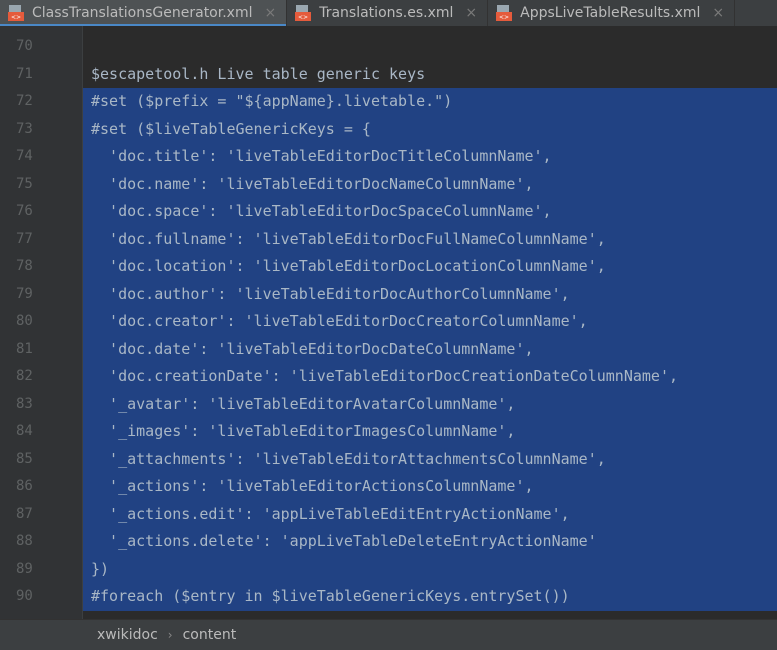 This screenshot has height=650, width=777. Describe the element at coordinates (24, 596) in the screenshot. I see `line-number: 90` at that location.